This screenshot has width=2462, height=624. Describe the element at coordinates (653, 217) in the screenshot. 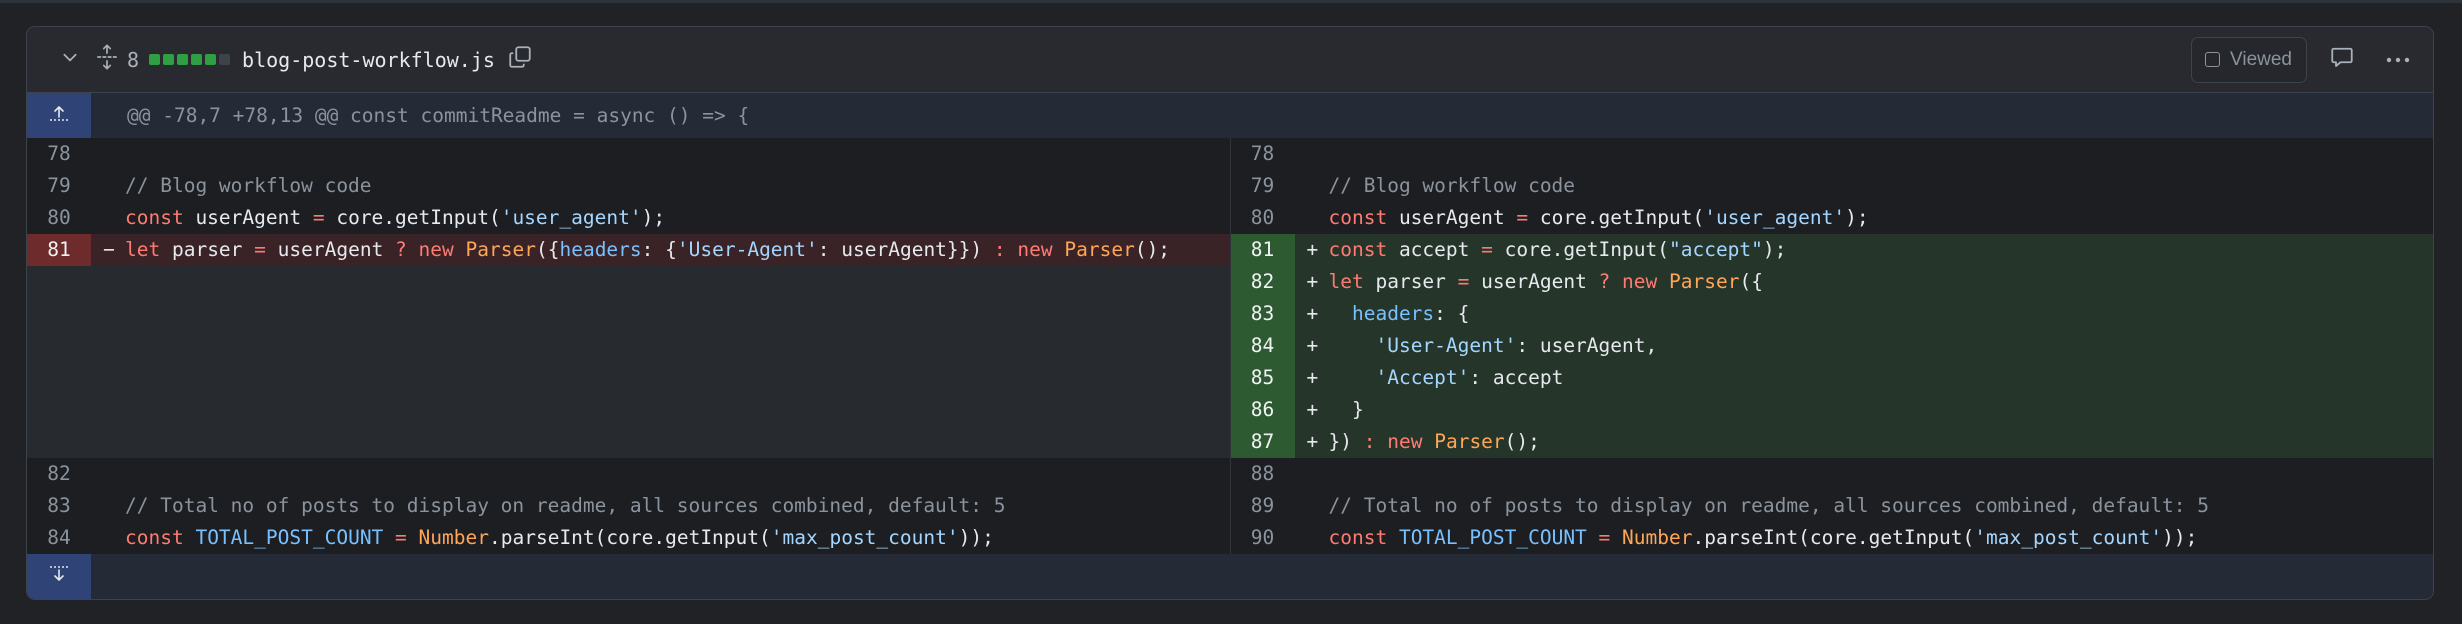

I see `code-token: );` at that location.